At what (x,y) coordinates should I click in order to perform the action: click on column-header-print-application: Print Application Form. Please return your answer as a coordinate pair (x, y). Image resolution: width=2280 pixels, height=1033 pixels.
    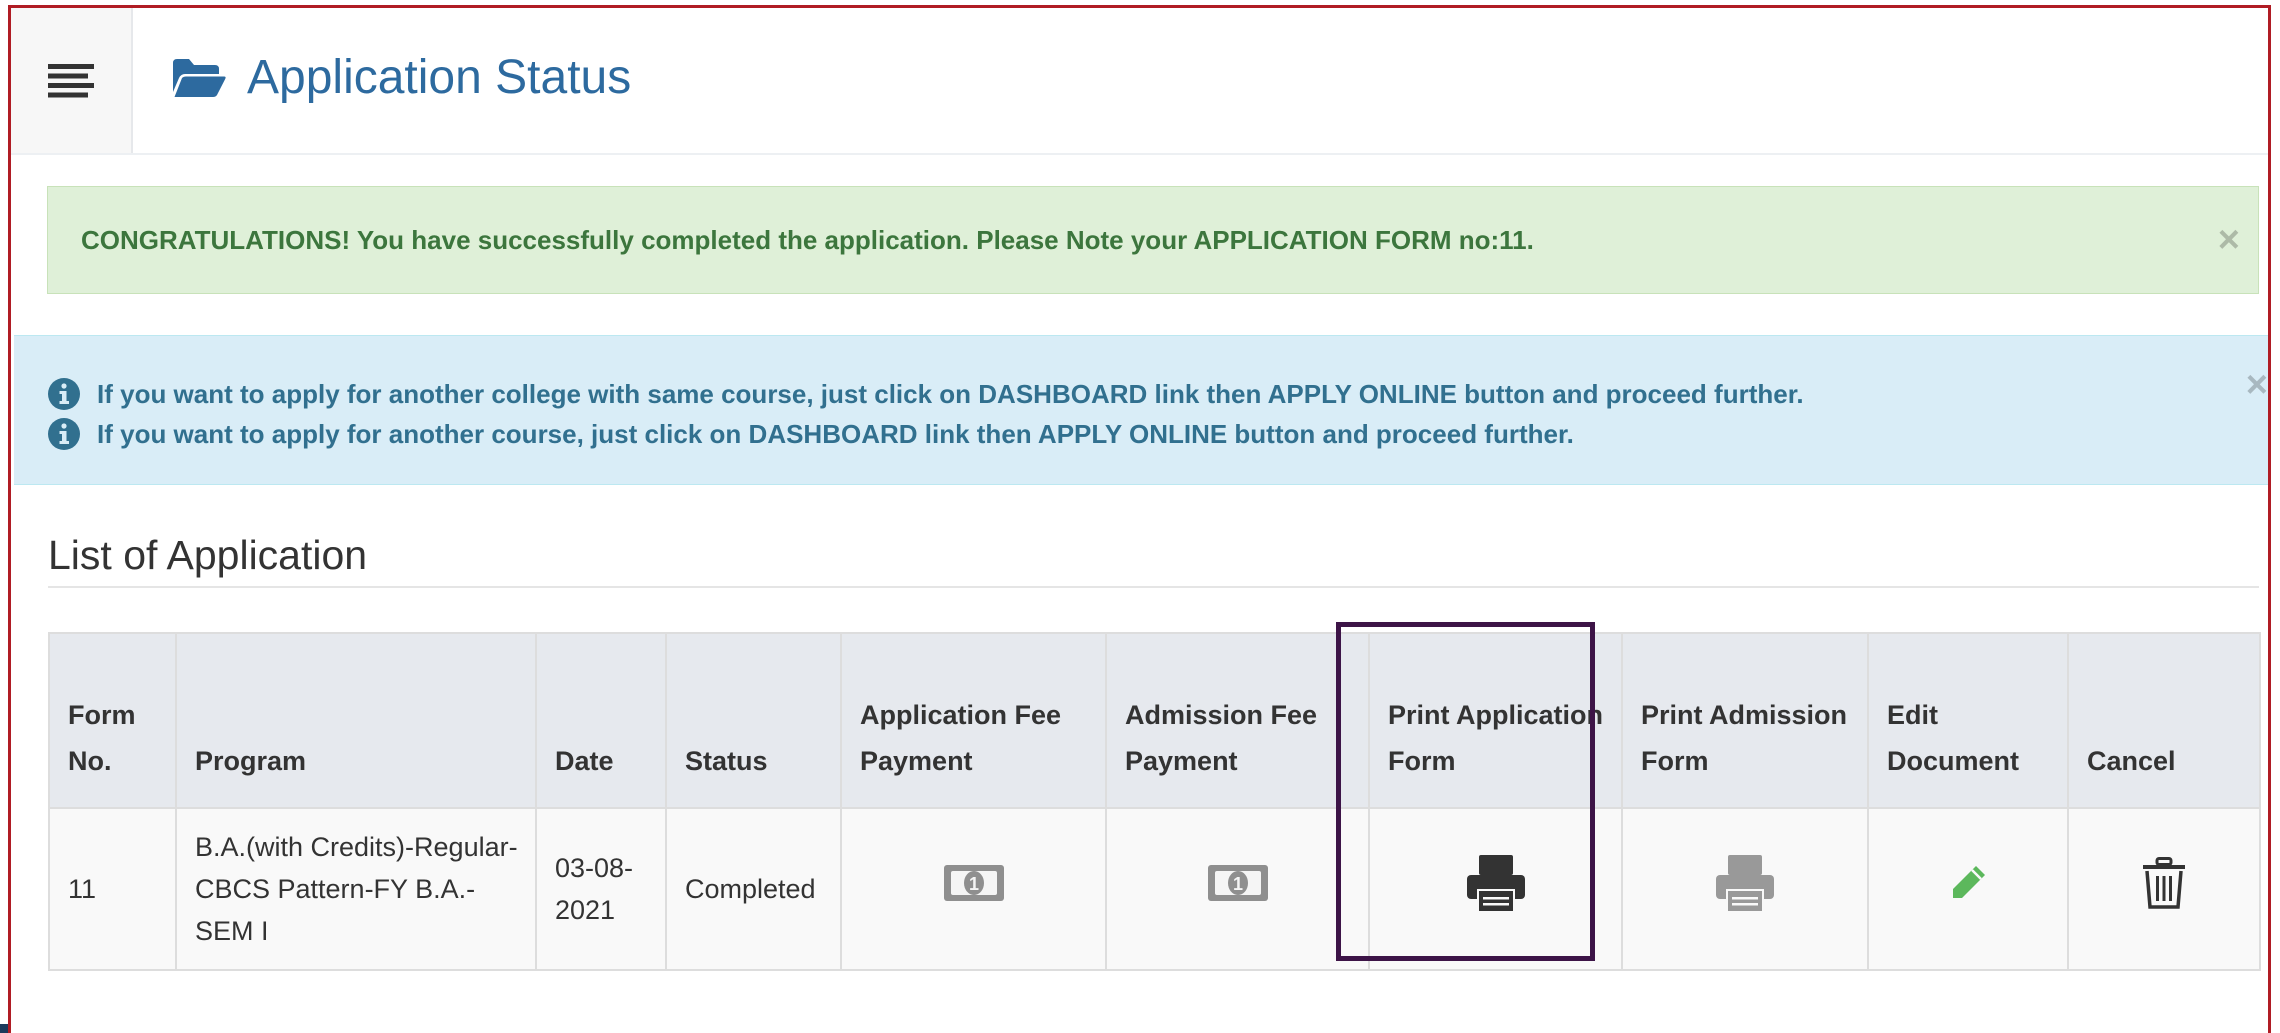
    Looking at the image, I should click on (1495, 720).